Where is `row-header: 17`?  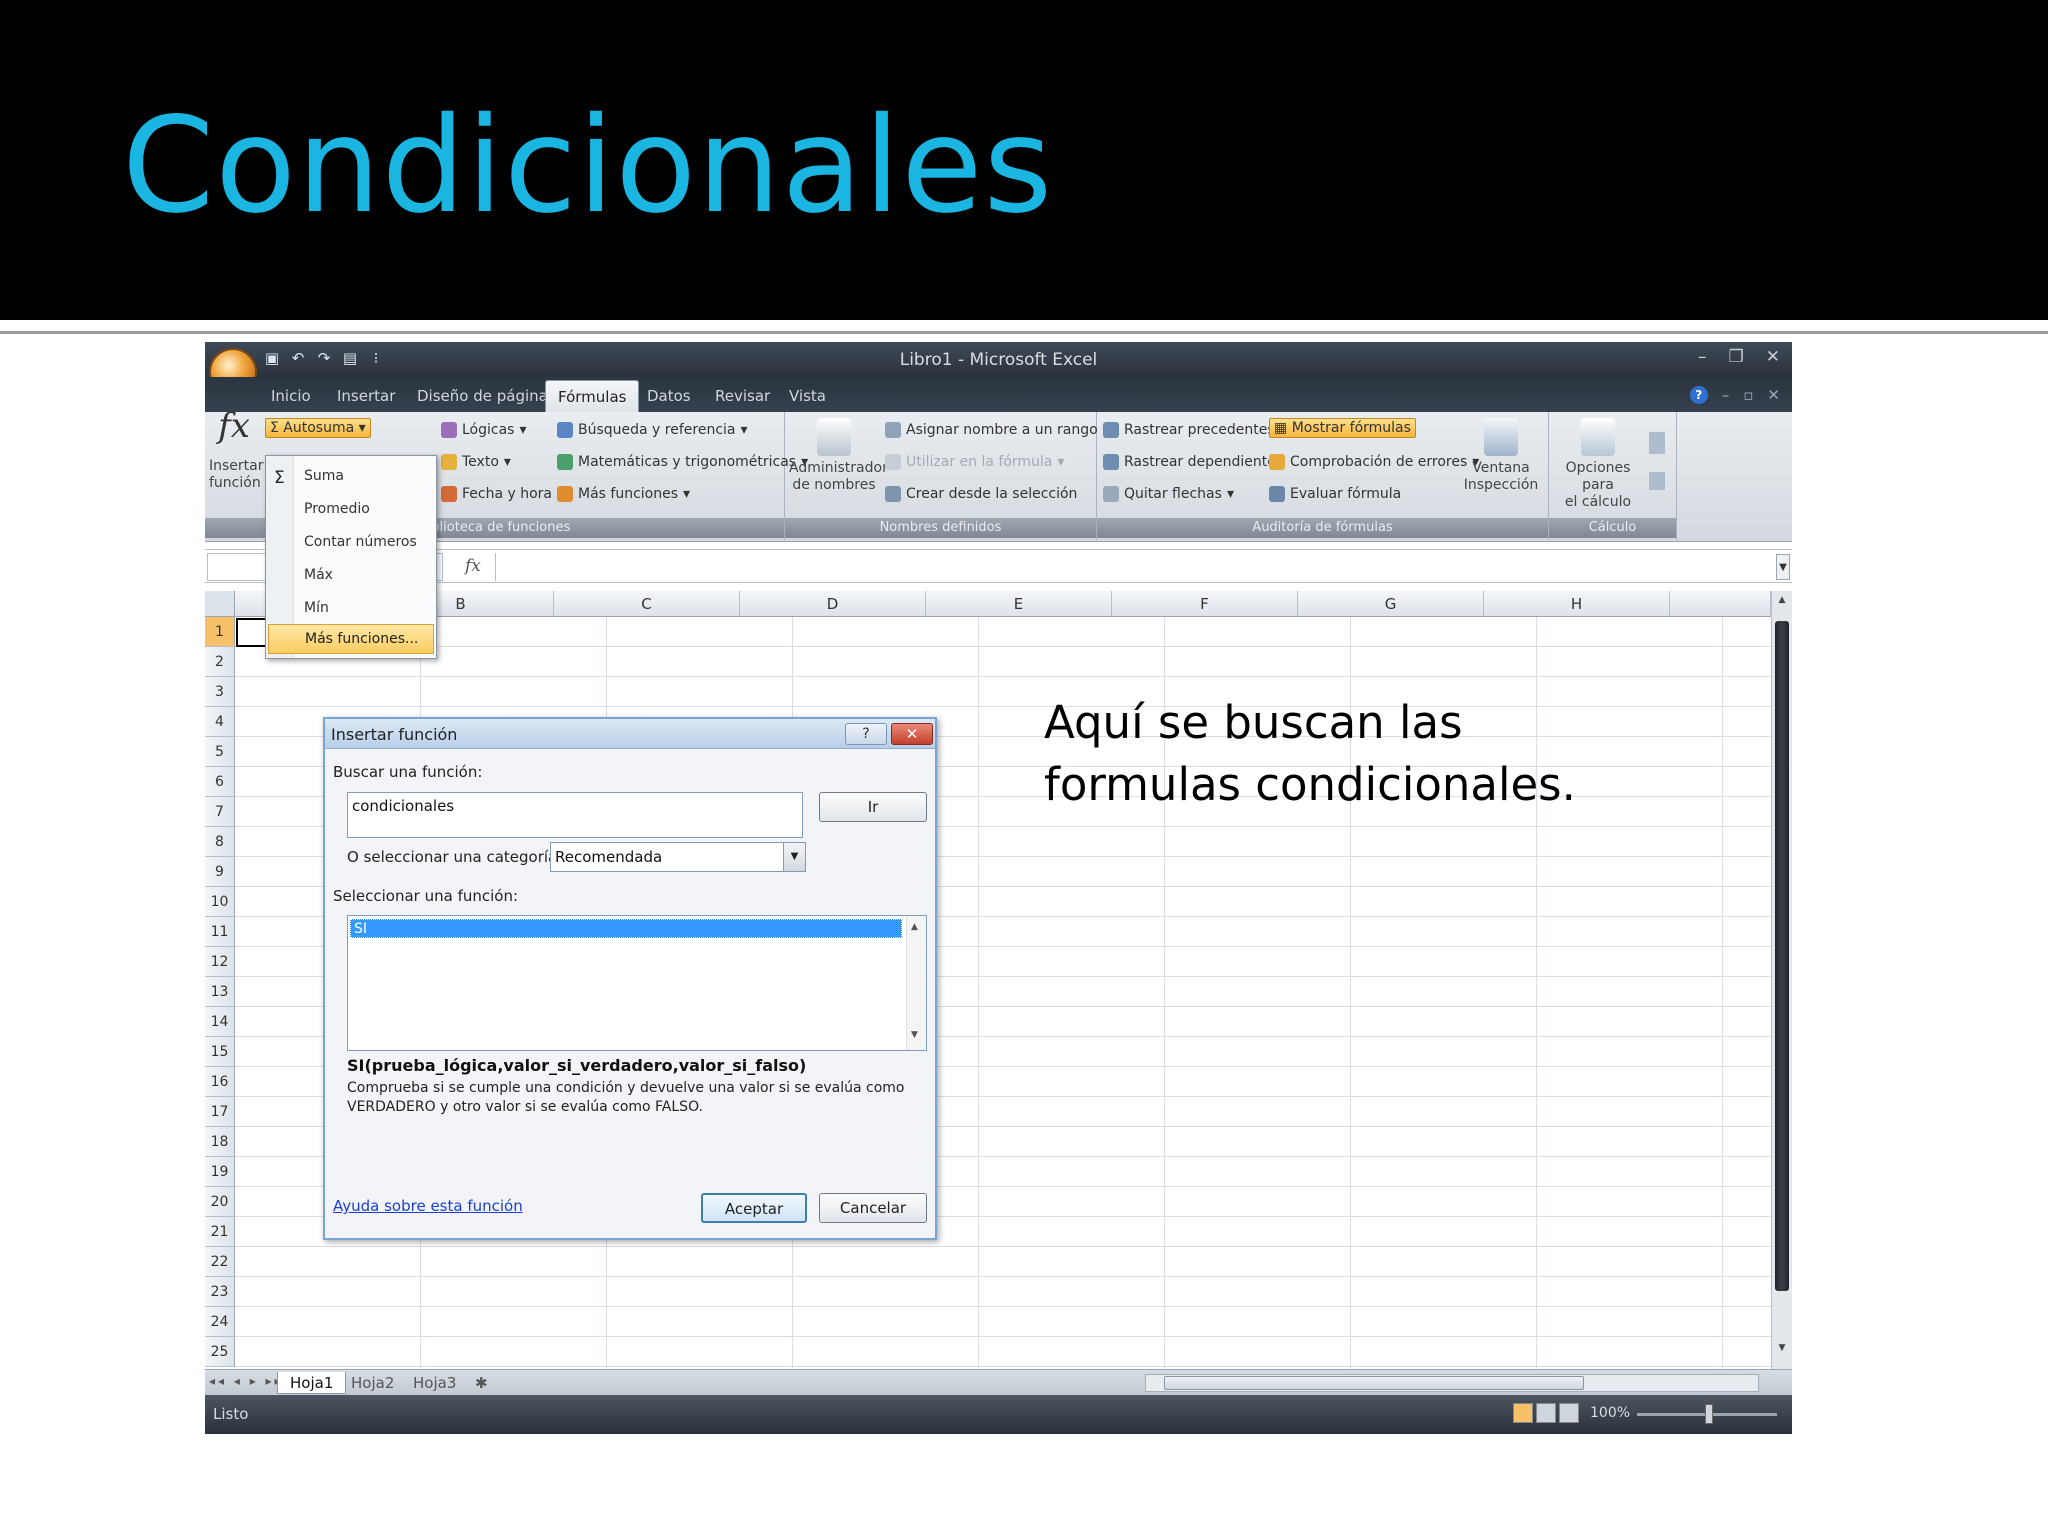 row-header: 17 is located at coordinates (220, 1112).